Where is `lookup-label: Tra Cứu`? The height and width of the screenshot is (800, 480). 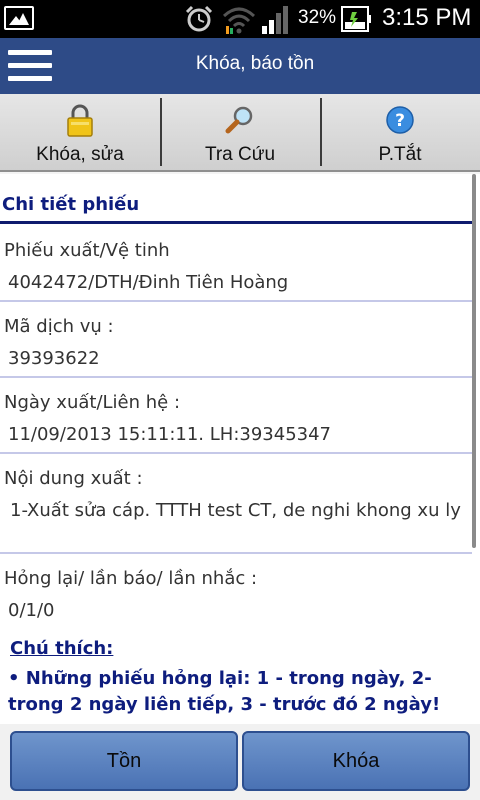
lookup-label: Tra Cứu is located at coordinates (240, 154).